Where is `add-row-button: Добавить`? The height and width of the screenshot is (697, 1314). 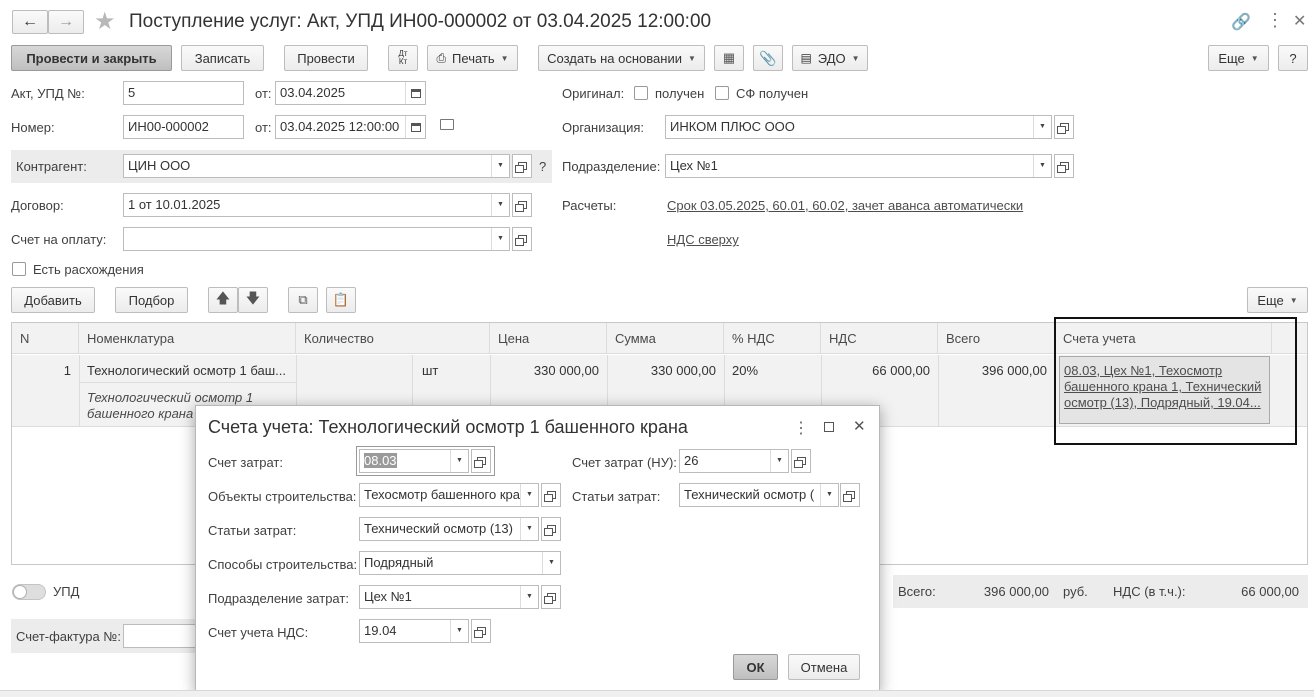 add-row-button: Добавить is located at coordinates (53, 300).